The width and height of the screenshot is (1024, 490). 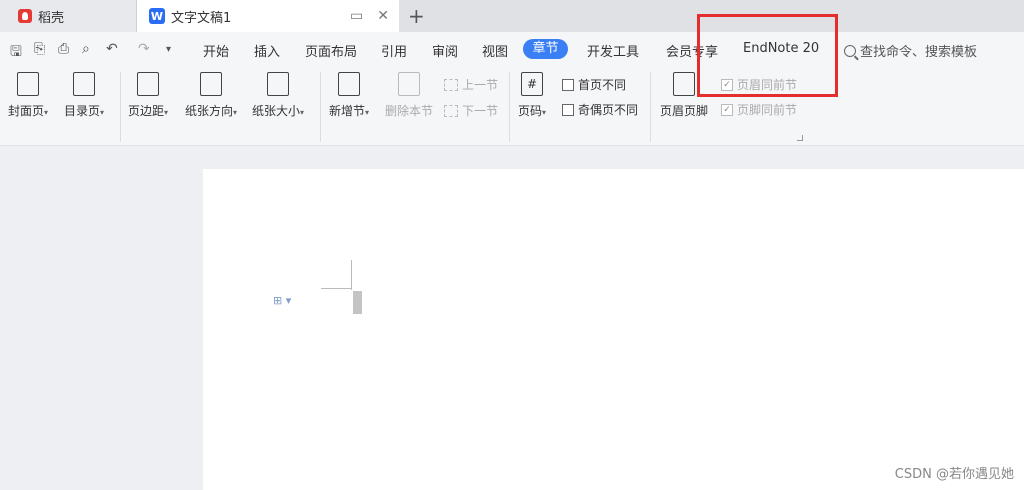 I want to click on command-search: 查找命令、搜索模板, so click(x=910, y=50).